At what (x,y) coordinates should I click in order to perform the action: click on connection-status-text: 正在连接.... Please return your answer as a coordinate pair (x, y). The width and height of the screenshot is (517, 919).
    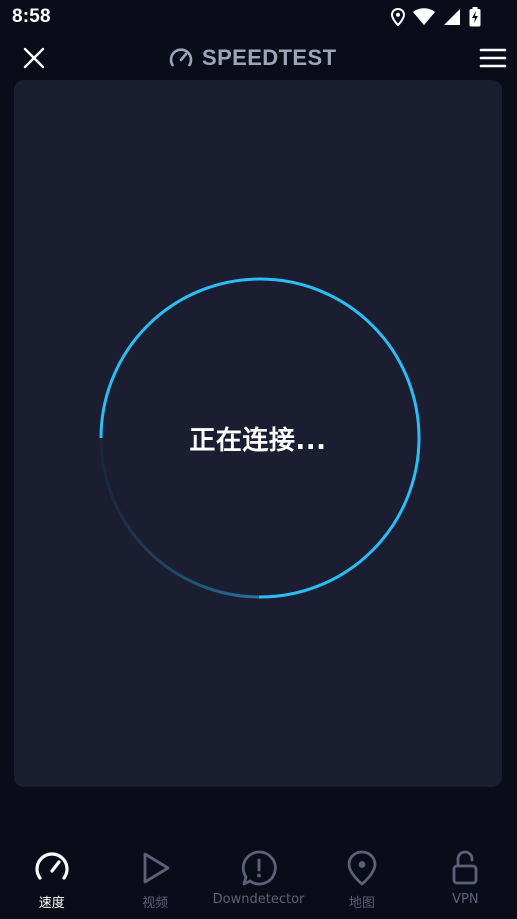
    Looking at the image, I should click on (258, 441).